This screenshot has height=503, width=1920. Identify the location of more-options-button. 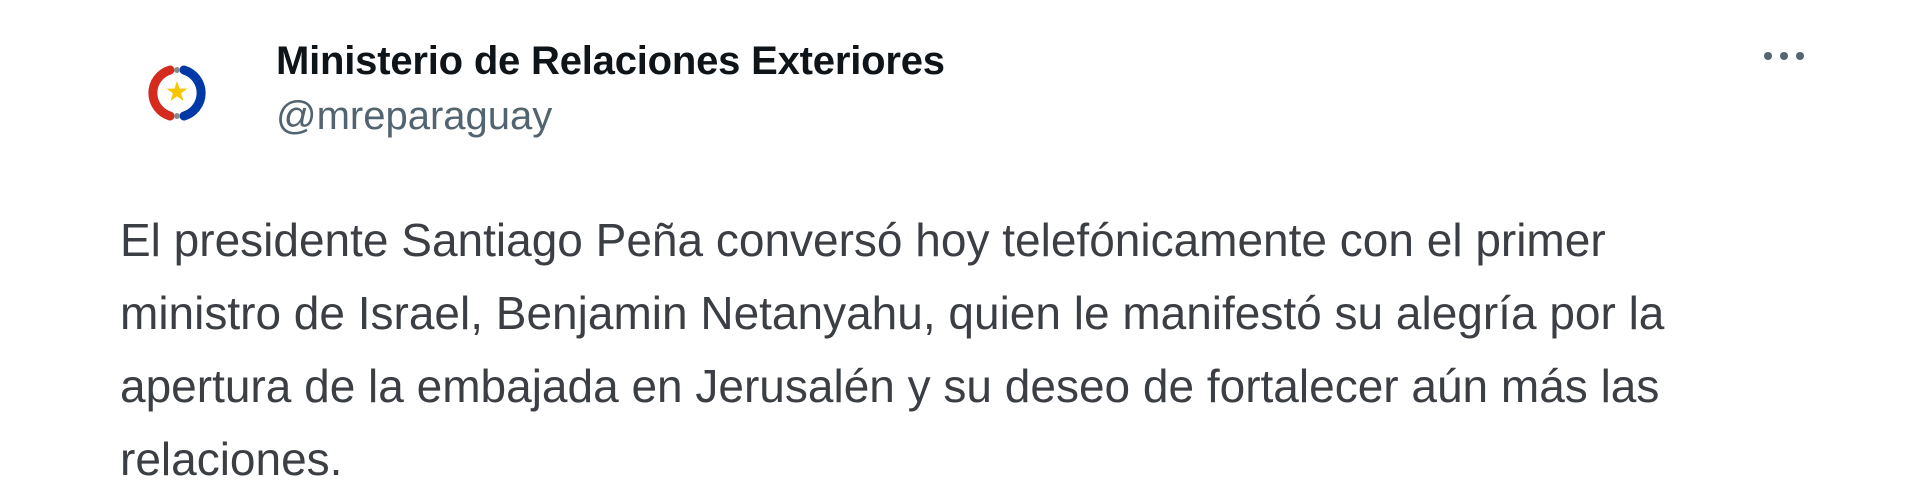
(1784, 56).